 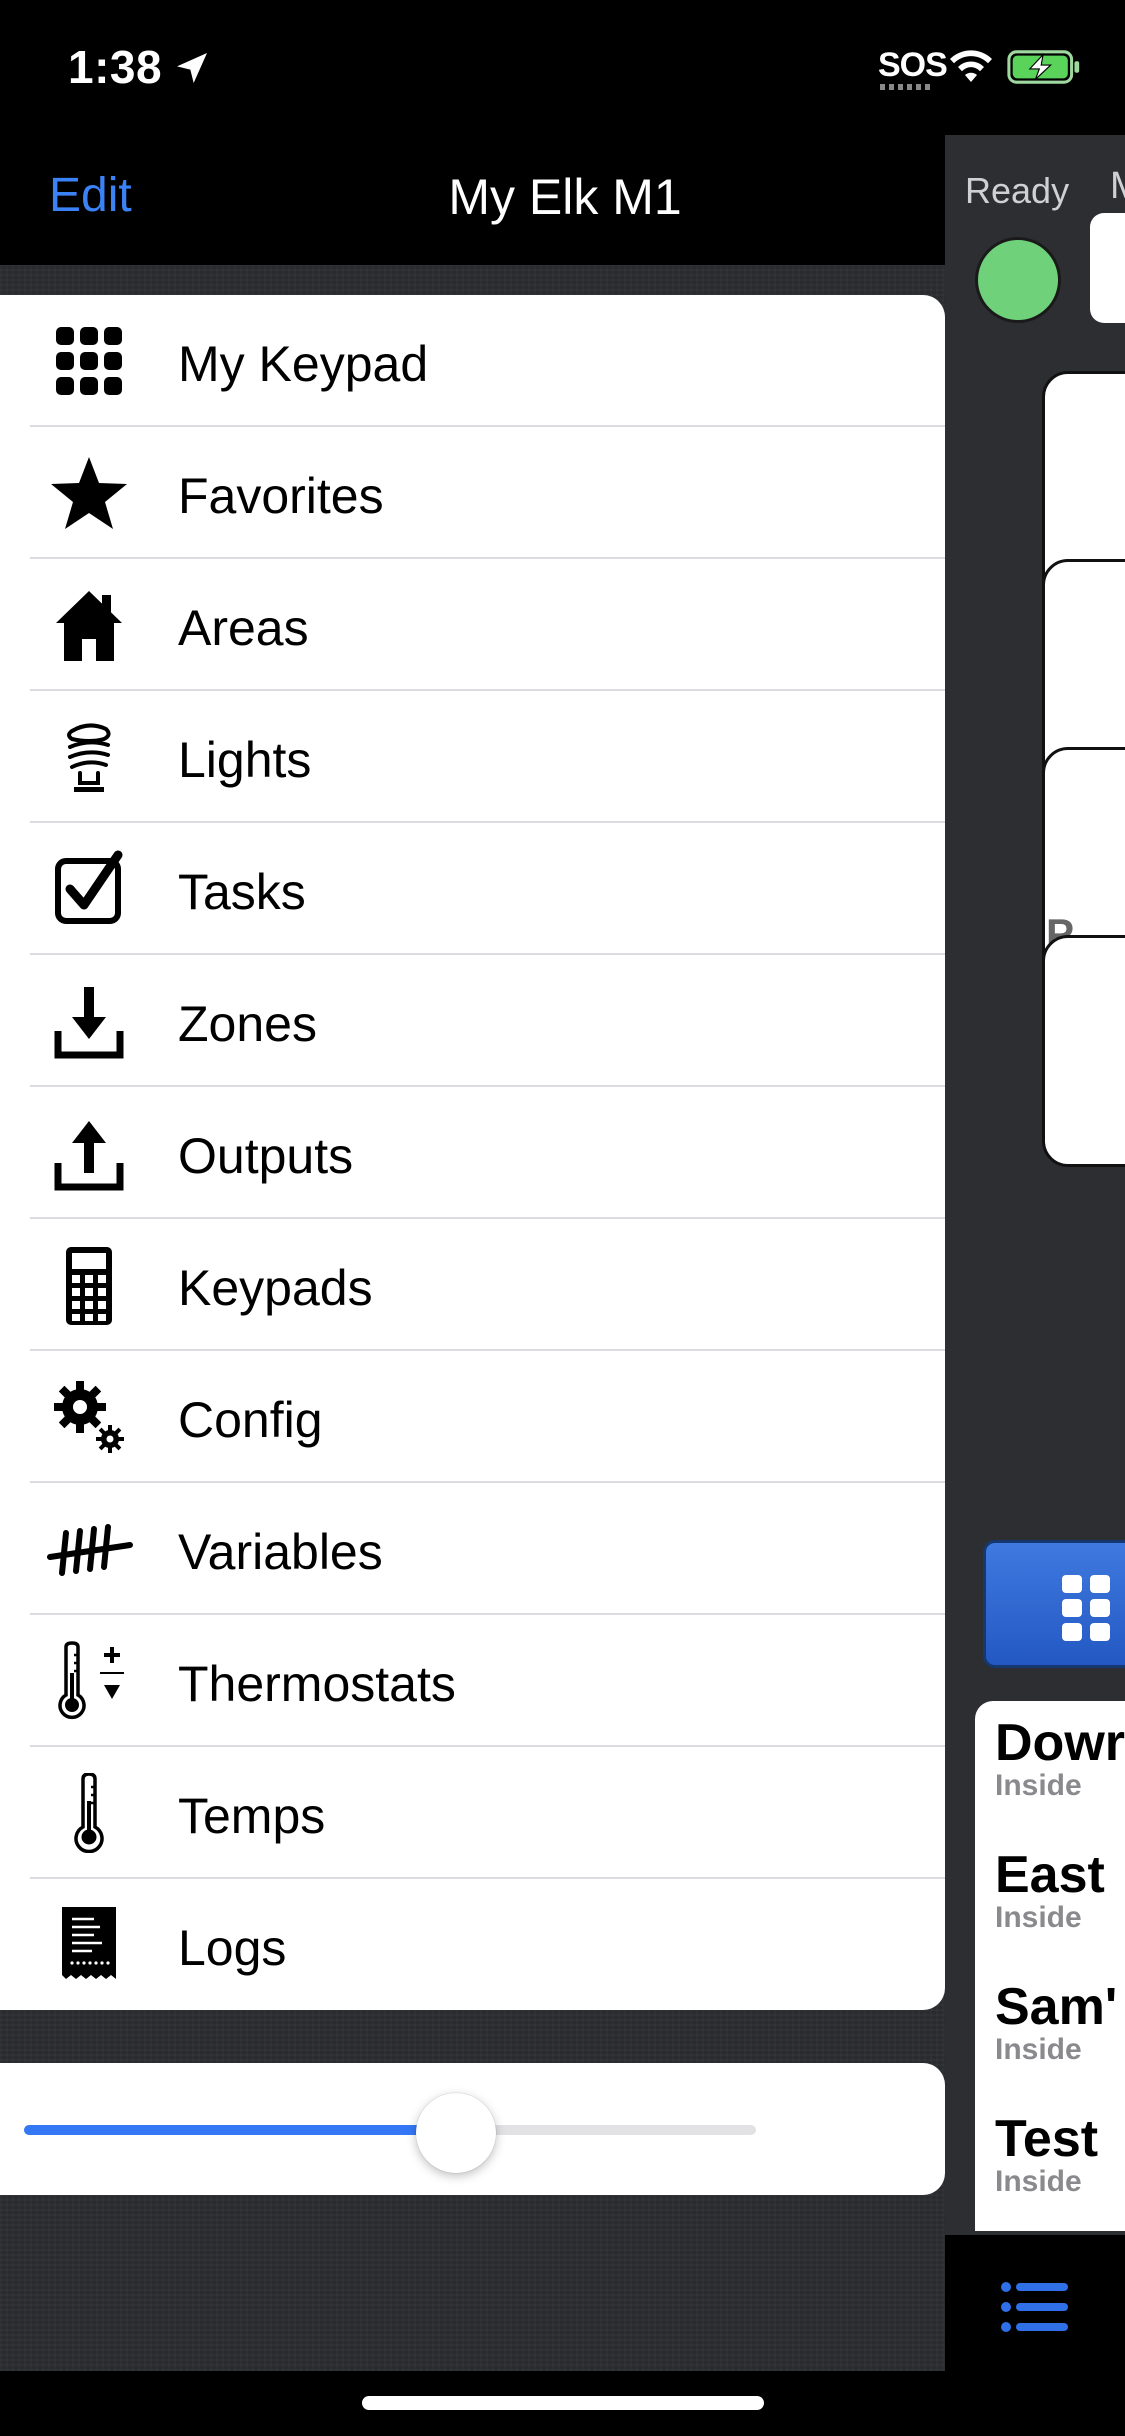 I want to click on menu-item-label: Areas, so click(x=243, y=628).